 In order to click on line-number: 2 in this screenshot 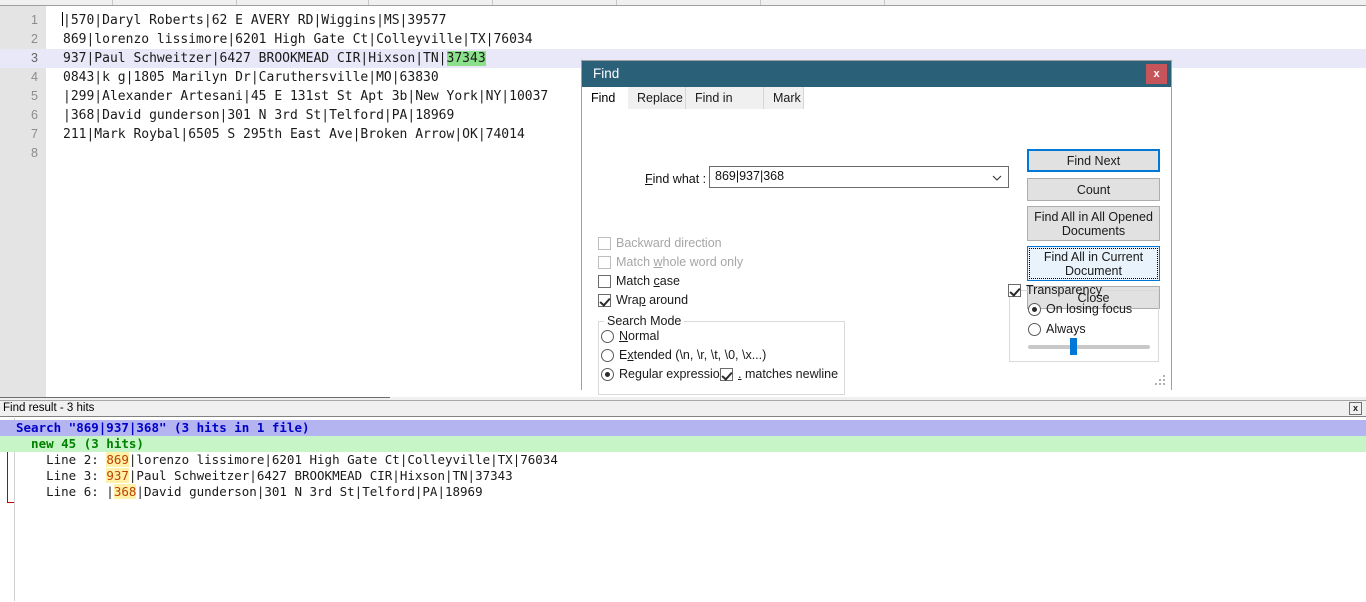, I will do `click(34, 39)`.